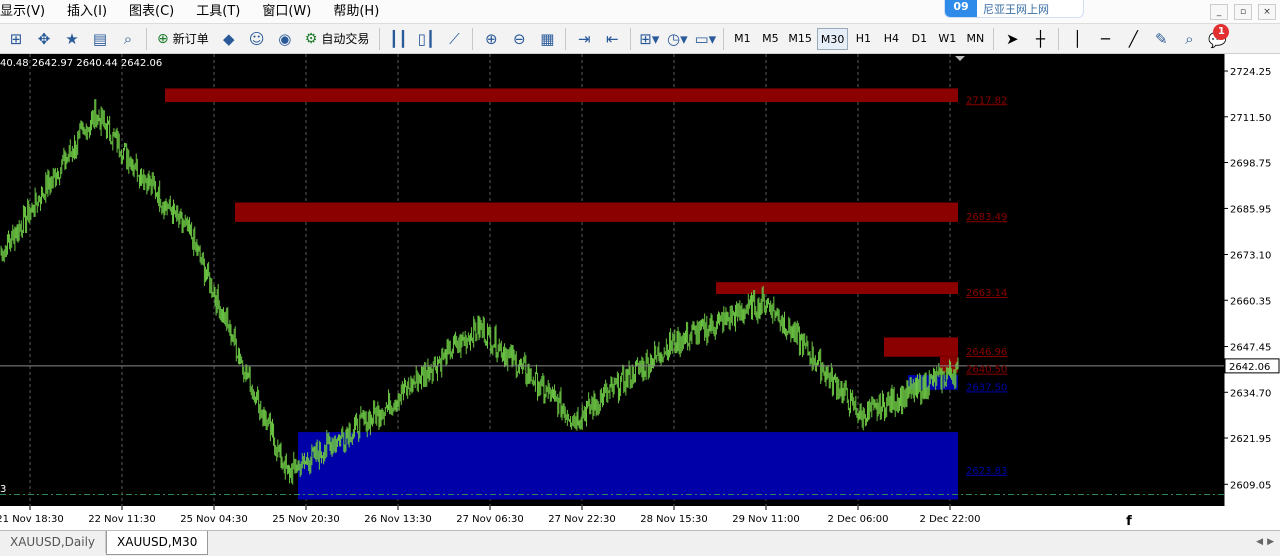  What do you see at coordinates (1252, 292) in the screenshot?
I see `price-axis` at bounding box center [1252, 292].